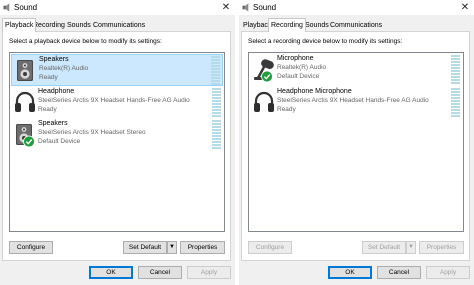 The image size is (474, 285). What do you see at coordinates (117, 70) in the screenshot?
I see `device-item-speakers-realtek: Speakers Realtek(R) Audio Ready` at bounding box center [117, 70].